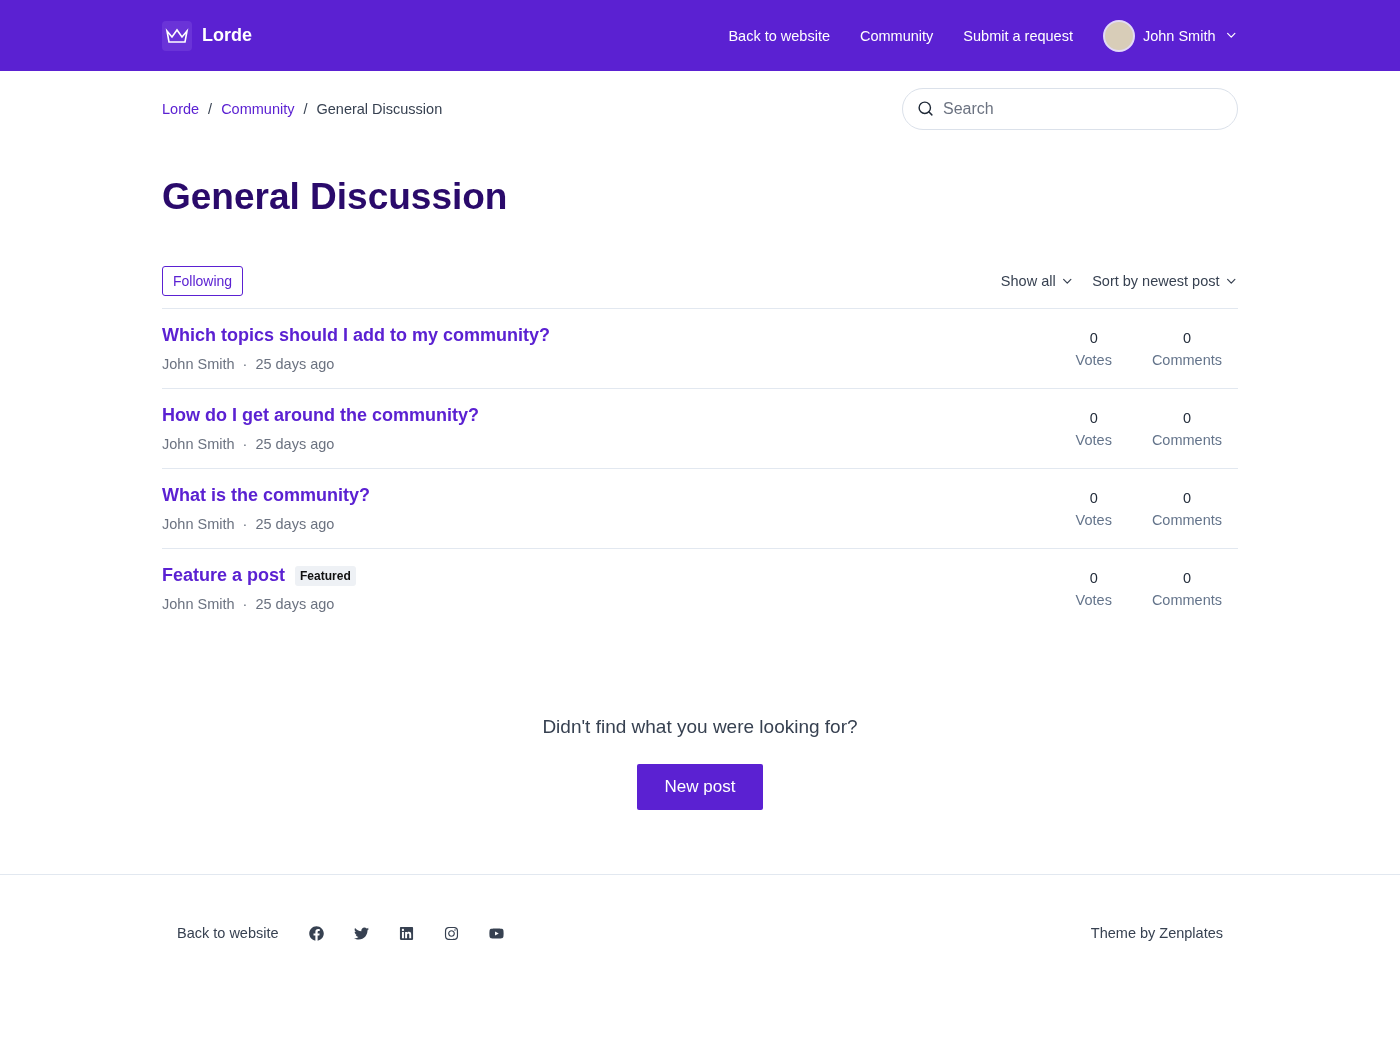 The image size is (1400, 1040). What do you see at coordinates (228, 933) in the screenshot?
I see `footer-link: Back to website` at bounding box center [228, 933].